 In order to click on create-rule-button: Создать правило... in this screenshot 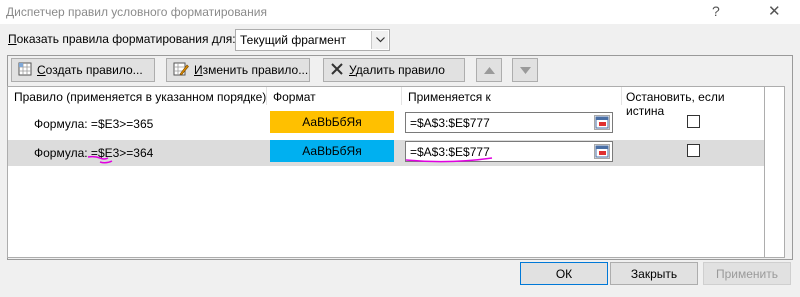, I will do `click(83, 70)`.